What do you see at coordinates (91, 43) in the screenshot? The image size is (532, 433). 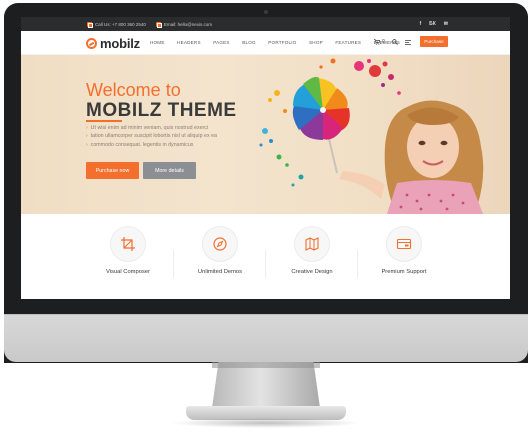 I see `logo-icon` at bounding box center [91, 43].